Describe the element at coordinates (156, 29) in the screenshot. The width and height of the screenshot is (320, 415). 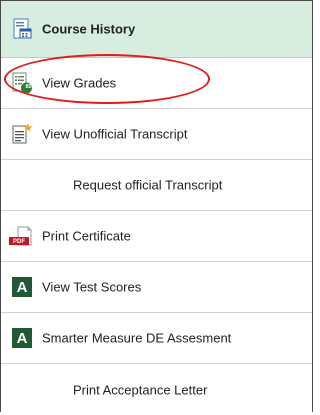
I see `menu-item-course-history: Course History` at that location.